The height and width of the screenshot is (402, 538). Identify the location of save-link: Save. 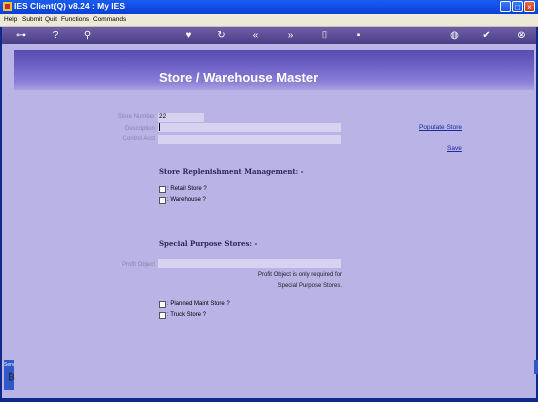
(454, 148).